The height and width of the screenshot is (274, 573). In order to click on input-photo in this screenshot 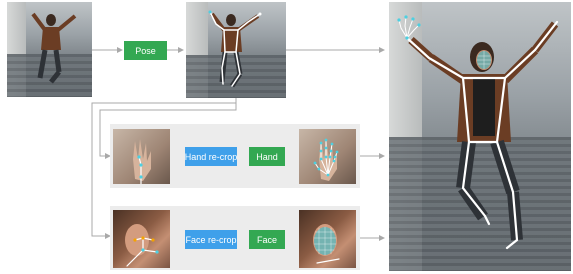, I will do `click(49, 49)`.